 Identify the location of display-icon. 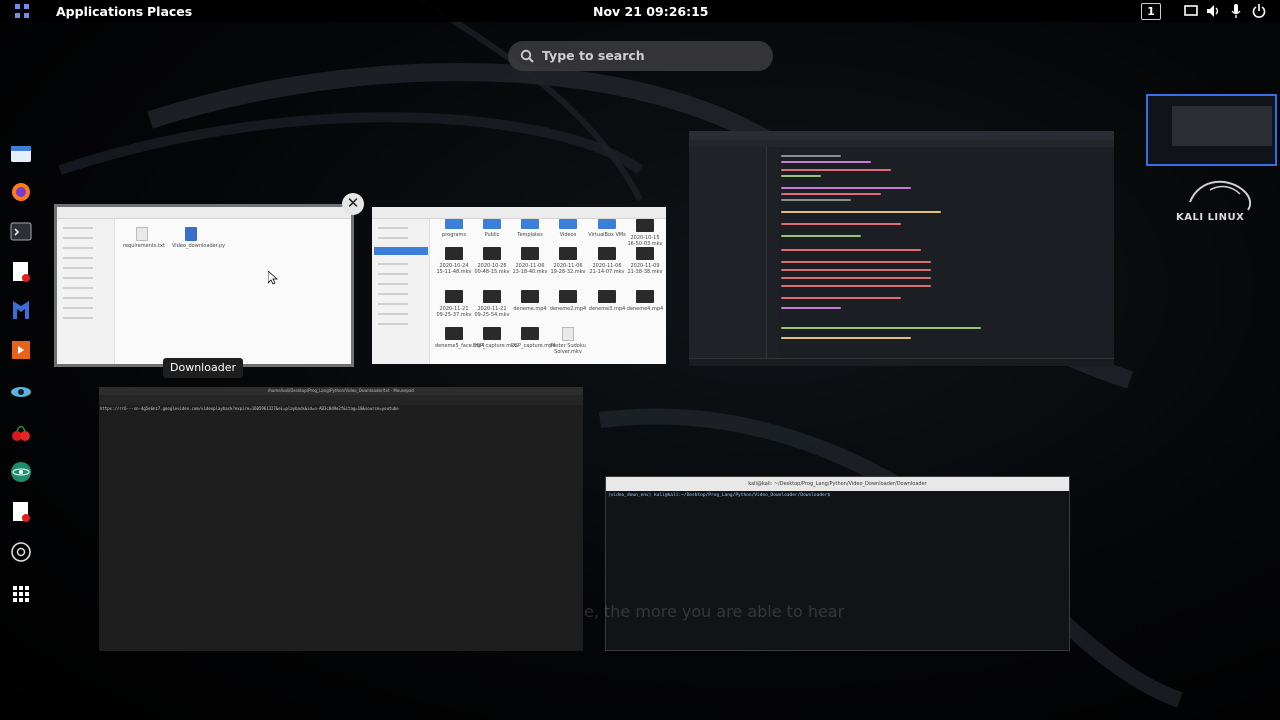
(1191, 11).